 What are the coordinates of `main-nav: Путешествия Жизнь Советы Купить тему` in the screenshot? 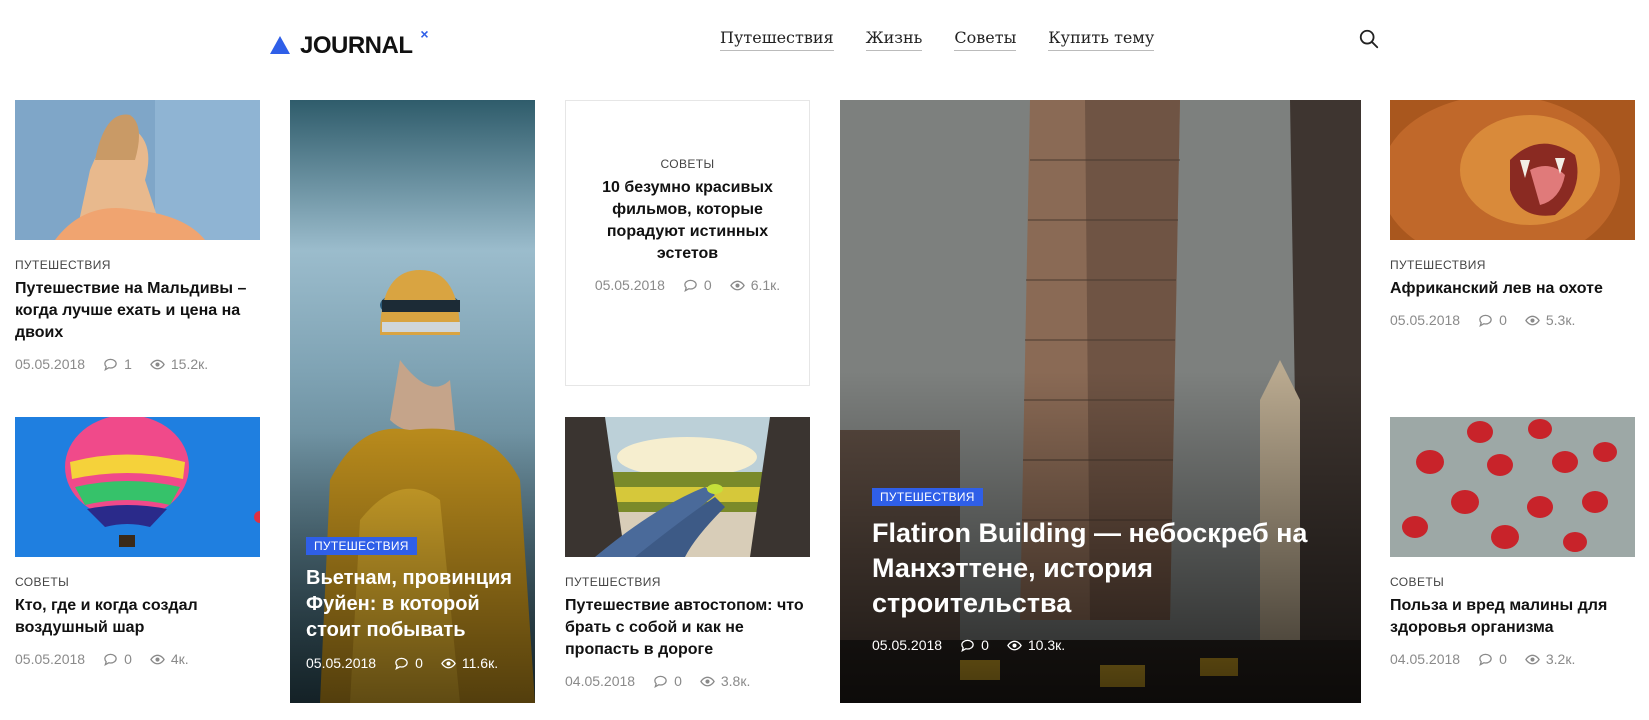 It's located at (937, 39).